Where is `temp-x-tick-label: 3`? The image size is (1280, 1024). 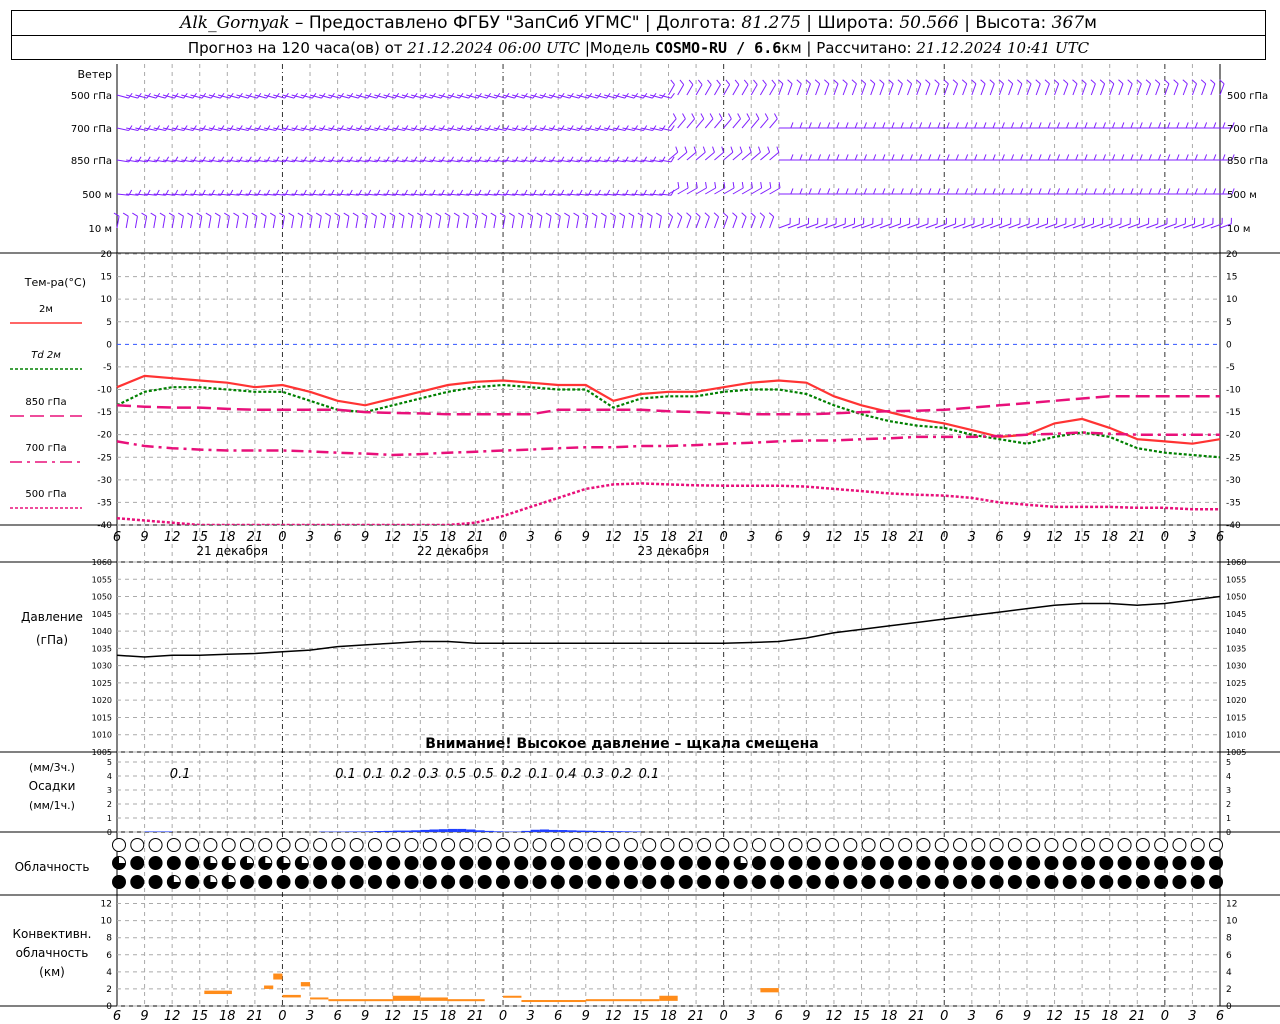
temp-x-tick-label: 3 is located at coordinates (751, 537).